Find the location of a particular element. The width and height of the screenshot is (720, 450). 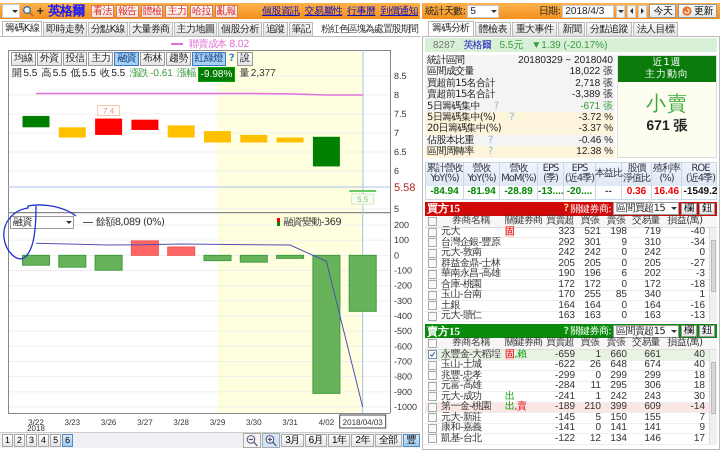

quote-label: 低 is located at coordinates (75, 74).